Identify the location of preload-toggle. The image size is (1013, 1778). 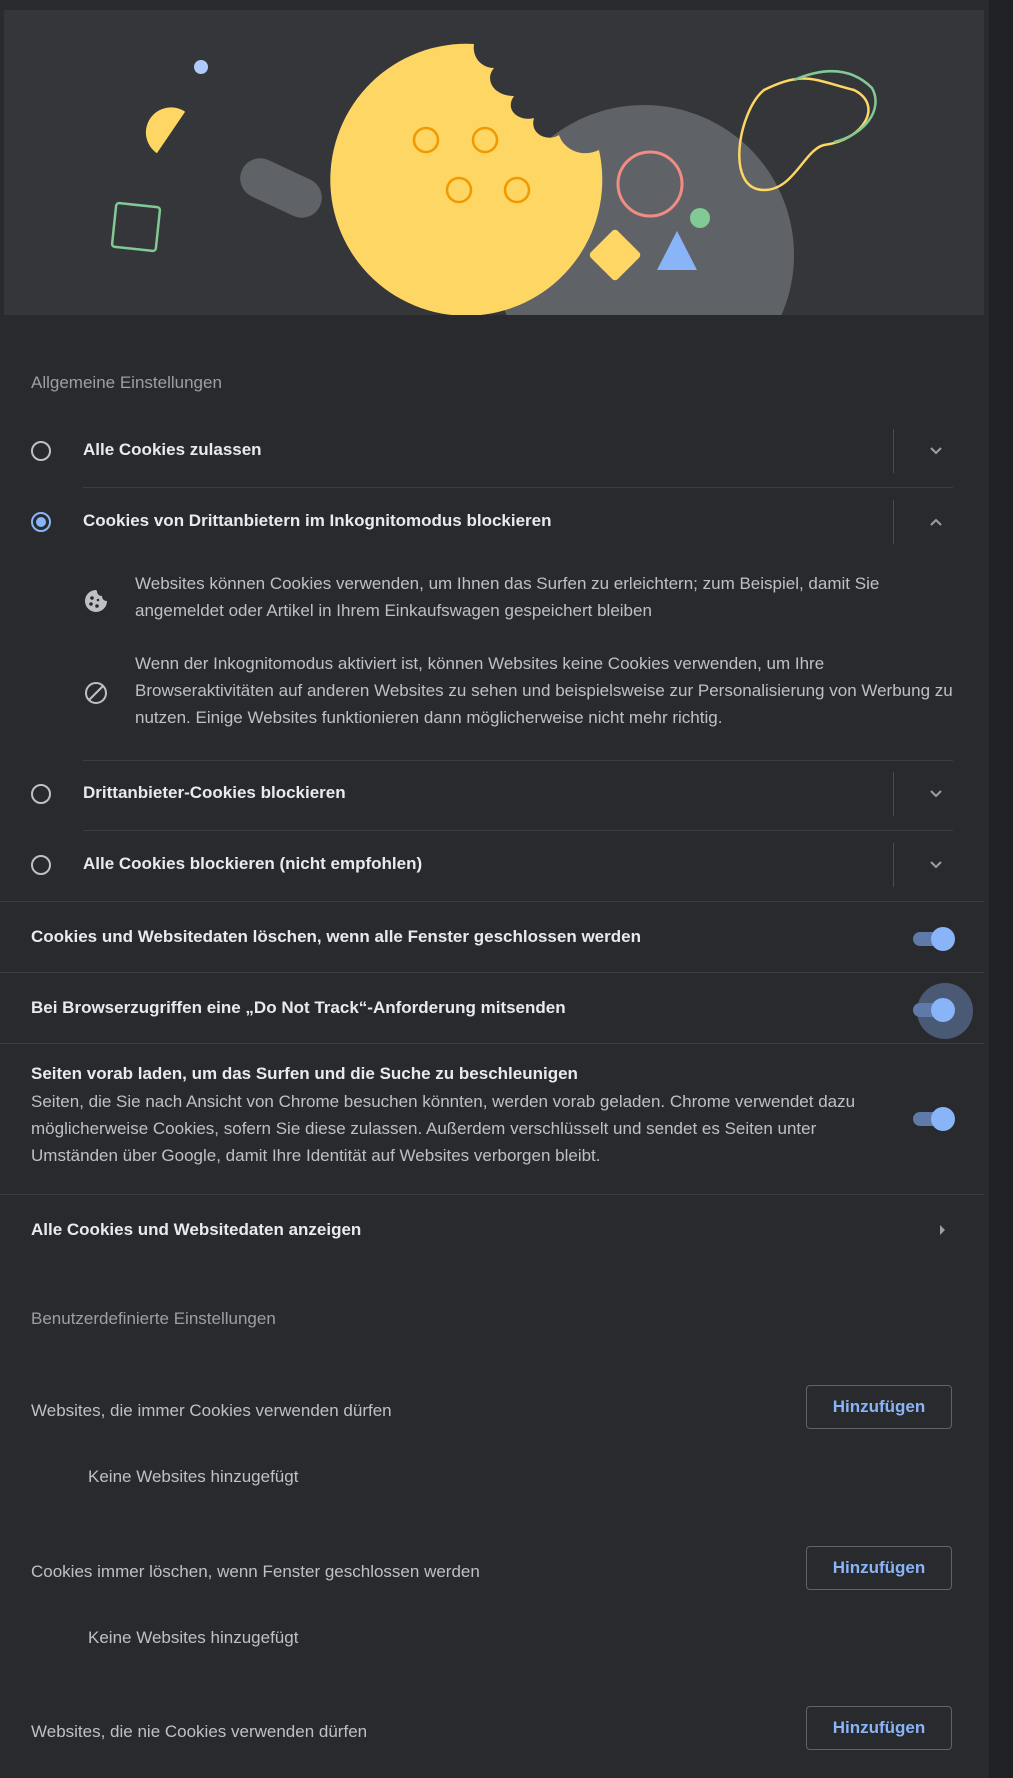
(933, 1118).